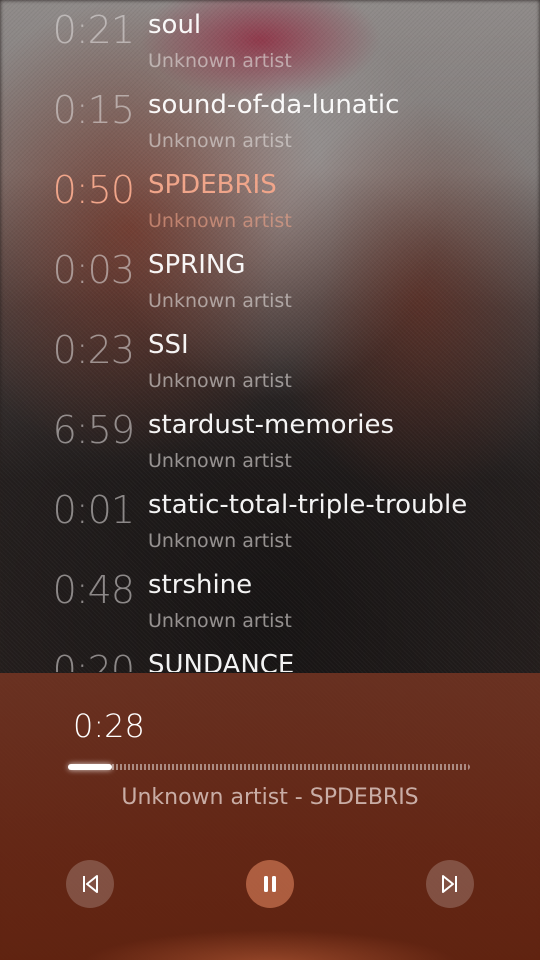  What do you see at coordinates (269, 767) in the screenshot?
I see `progress-slider` at bounding box center [269, 767].